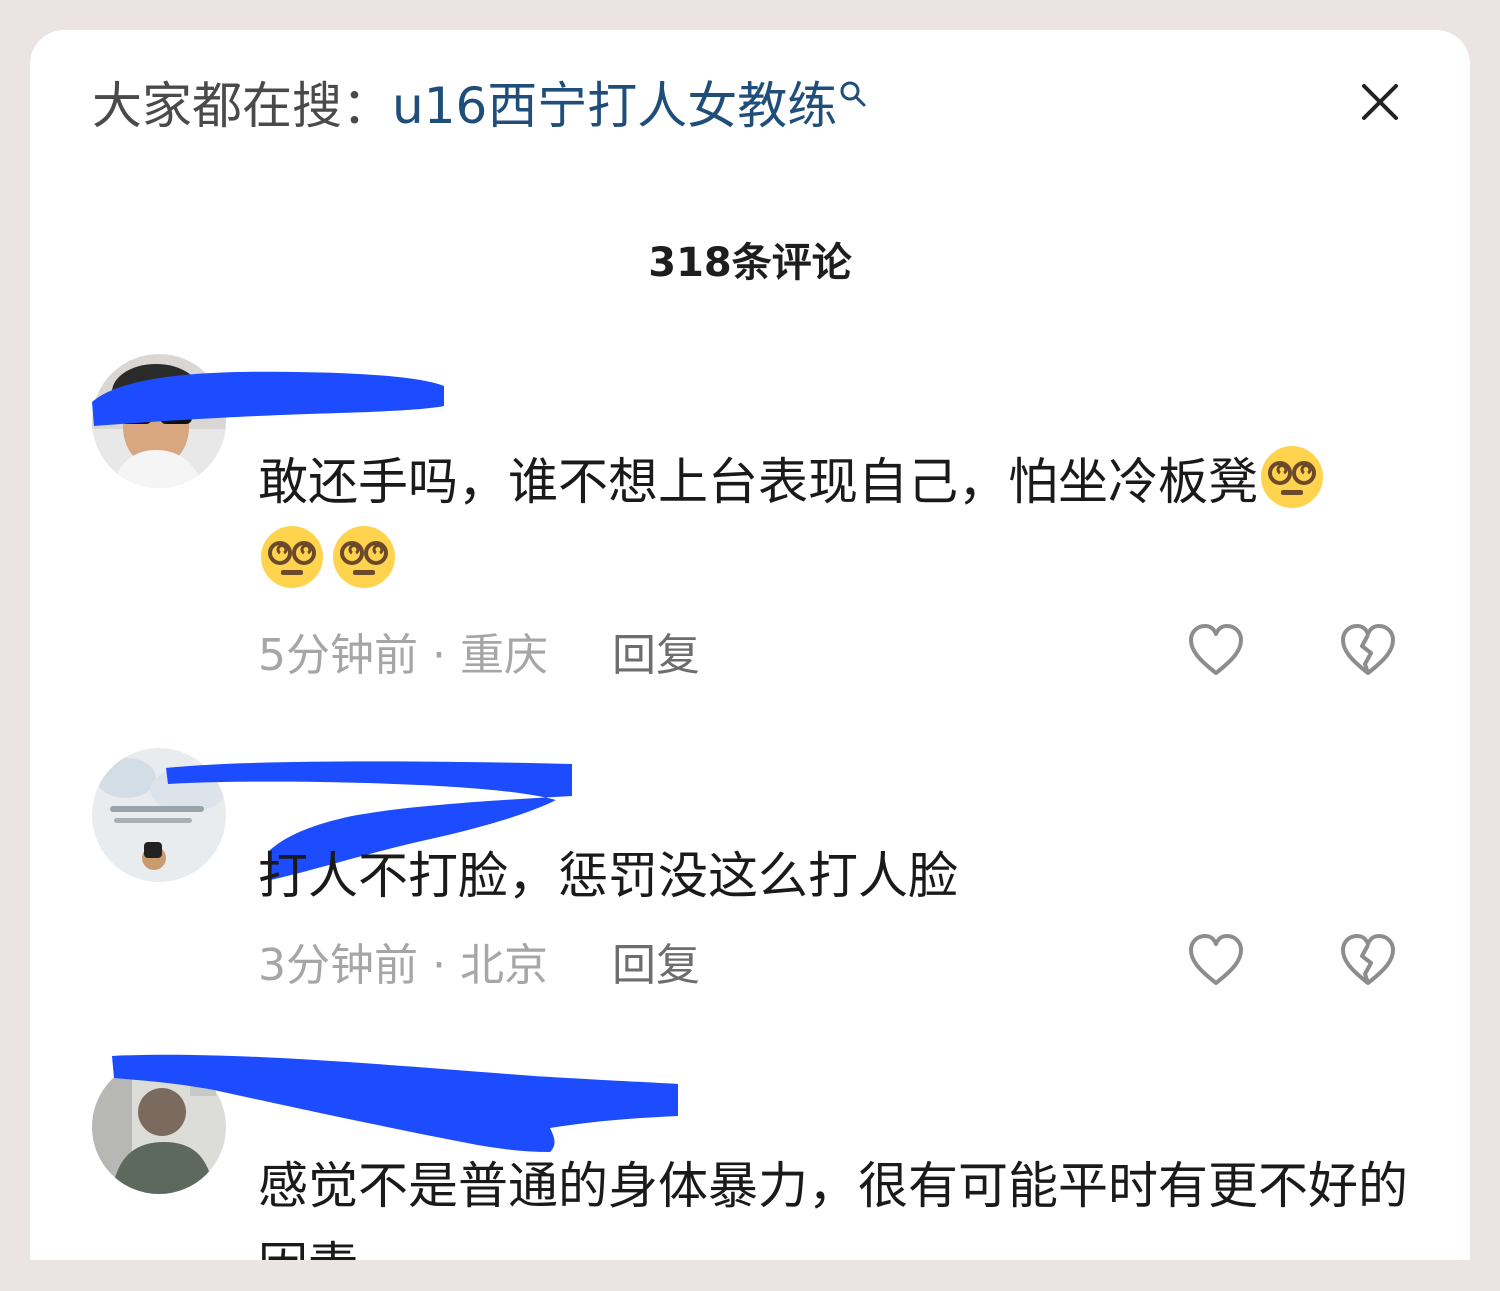 The height and width of the screenshot is (1291, 1500). Describe the element at coordinates (1380, 102) in the screenshot. I see `close-icon` at that location.